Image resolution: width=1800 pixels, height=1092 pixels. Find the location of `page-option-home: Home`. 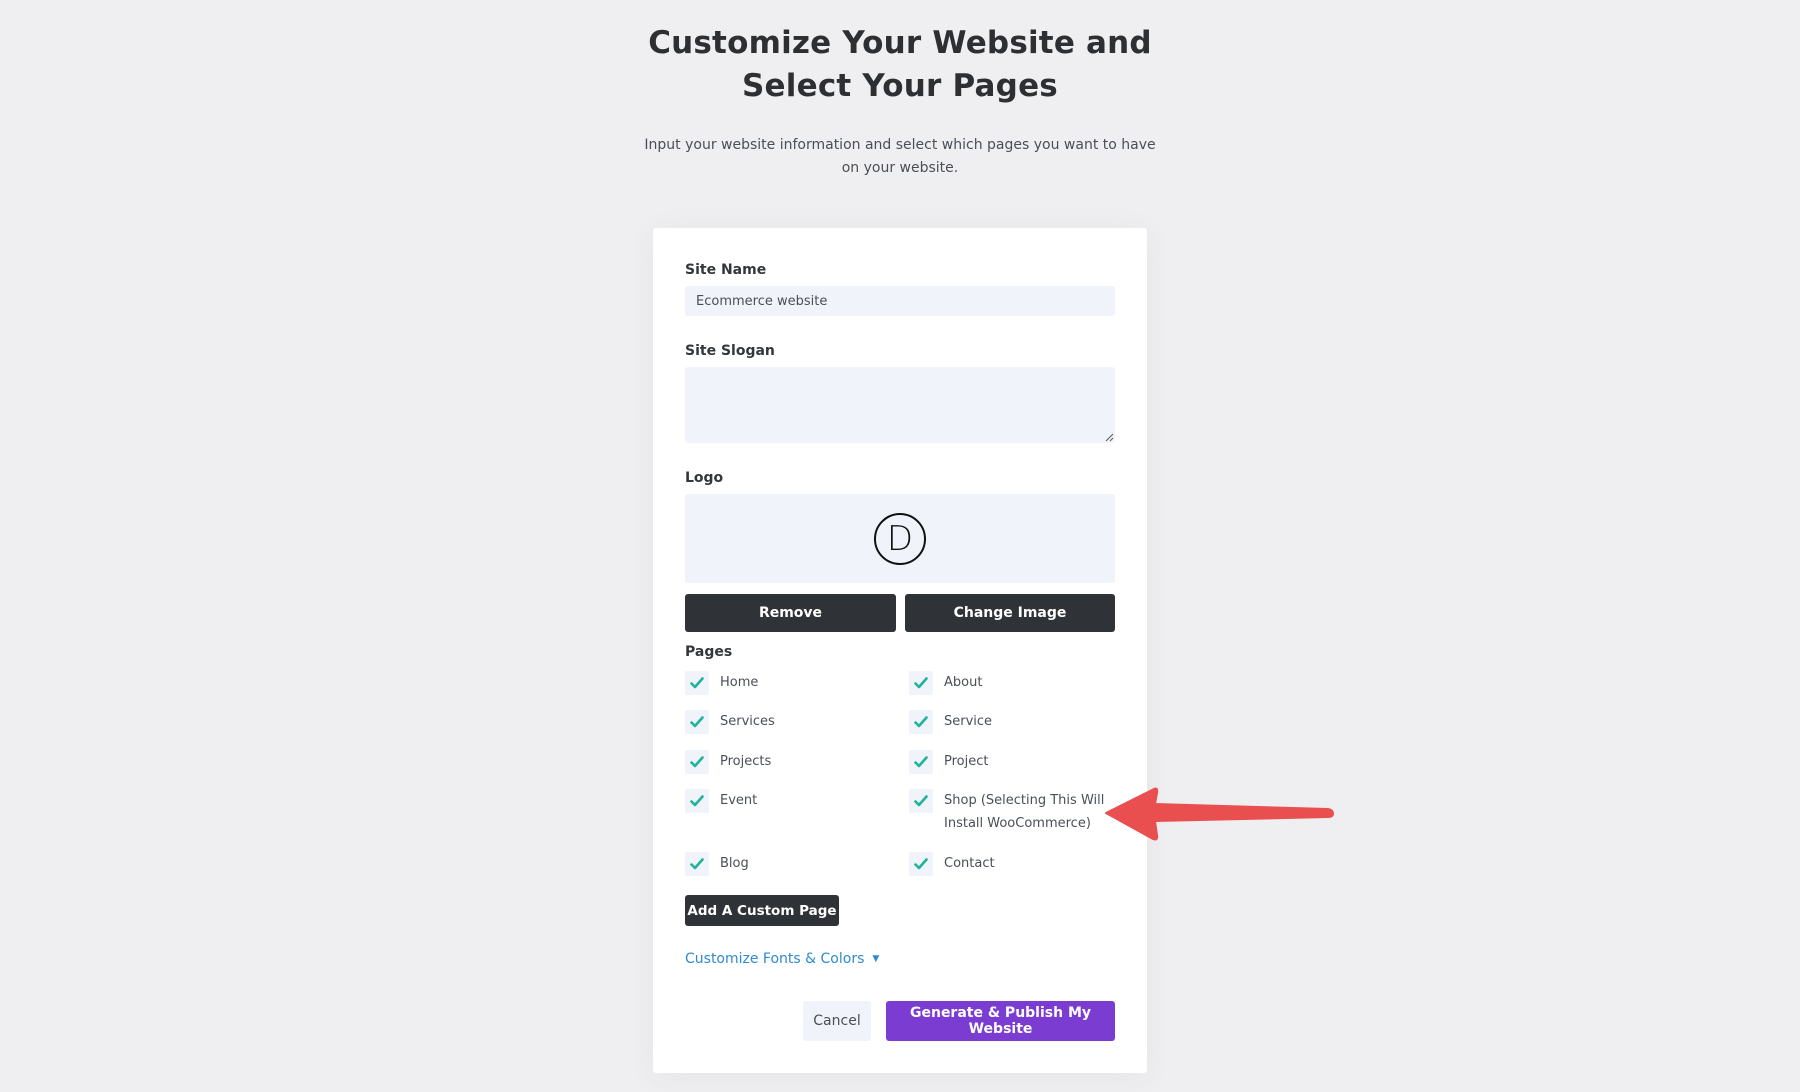

page-option-home: Home is located at coordinates (787, 683).